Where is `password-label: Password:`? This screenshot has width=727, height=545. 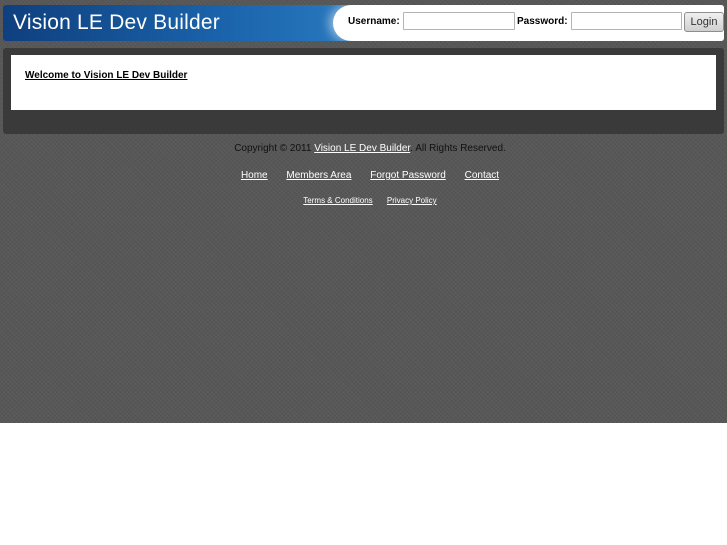 password-label: Password: is located at coordinates (542, 21).